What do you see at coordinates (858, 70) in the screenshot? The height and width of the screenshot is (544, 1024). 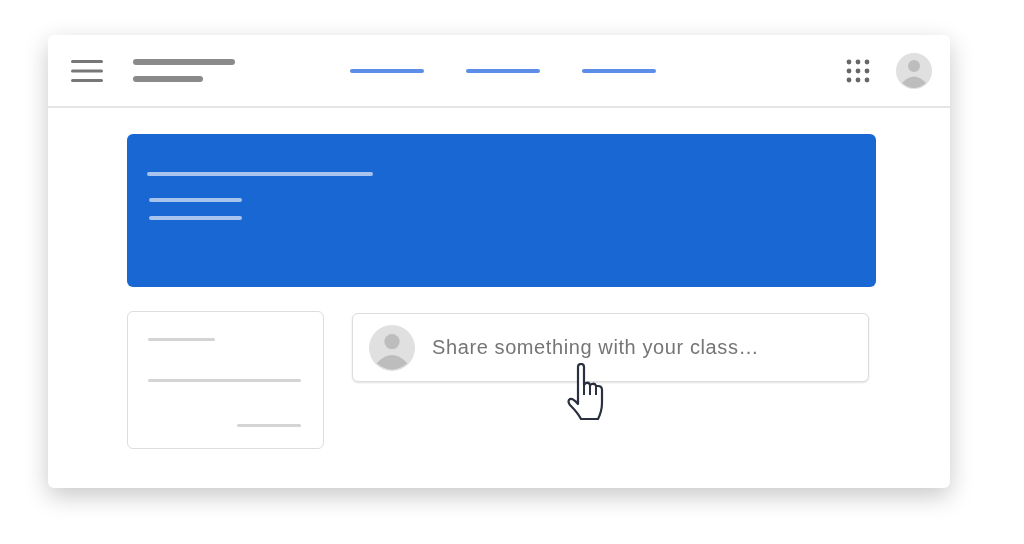 I see `apps-grid-icon` at bounding box center [858, 70].